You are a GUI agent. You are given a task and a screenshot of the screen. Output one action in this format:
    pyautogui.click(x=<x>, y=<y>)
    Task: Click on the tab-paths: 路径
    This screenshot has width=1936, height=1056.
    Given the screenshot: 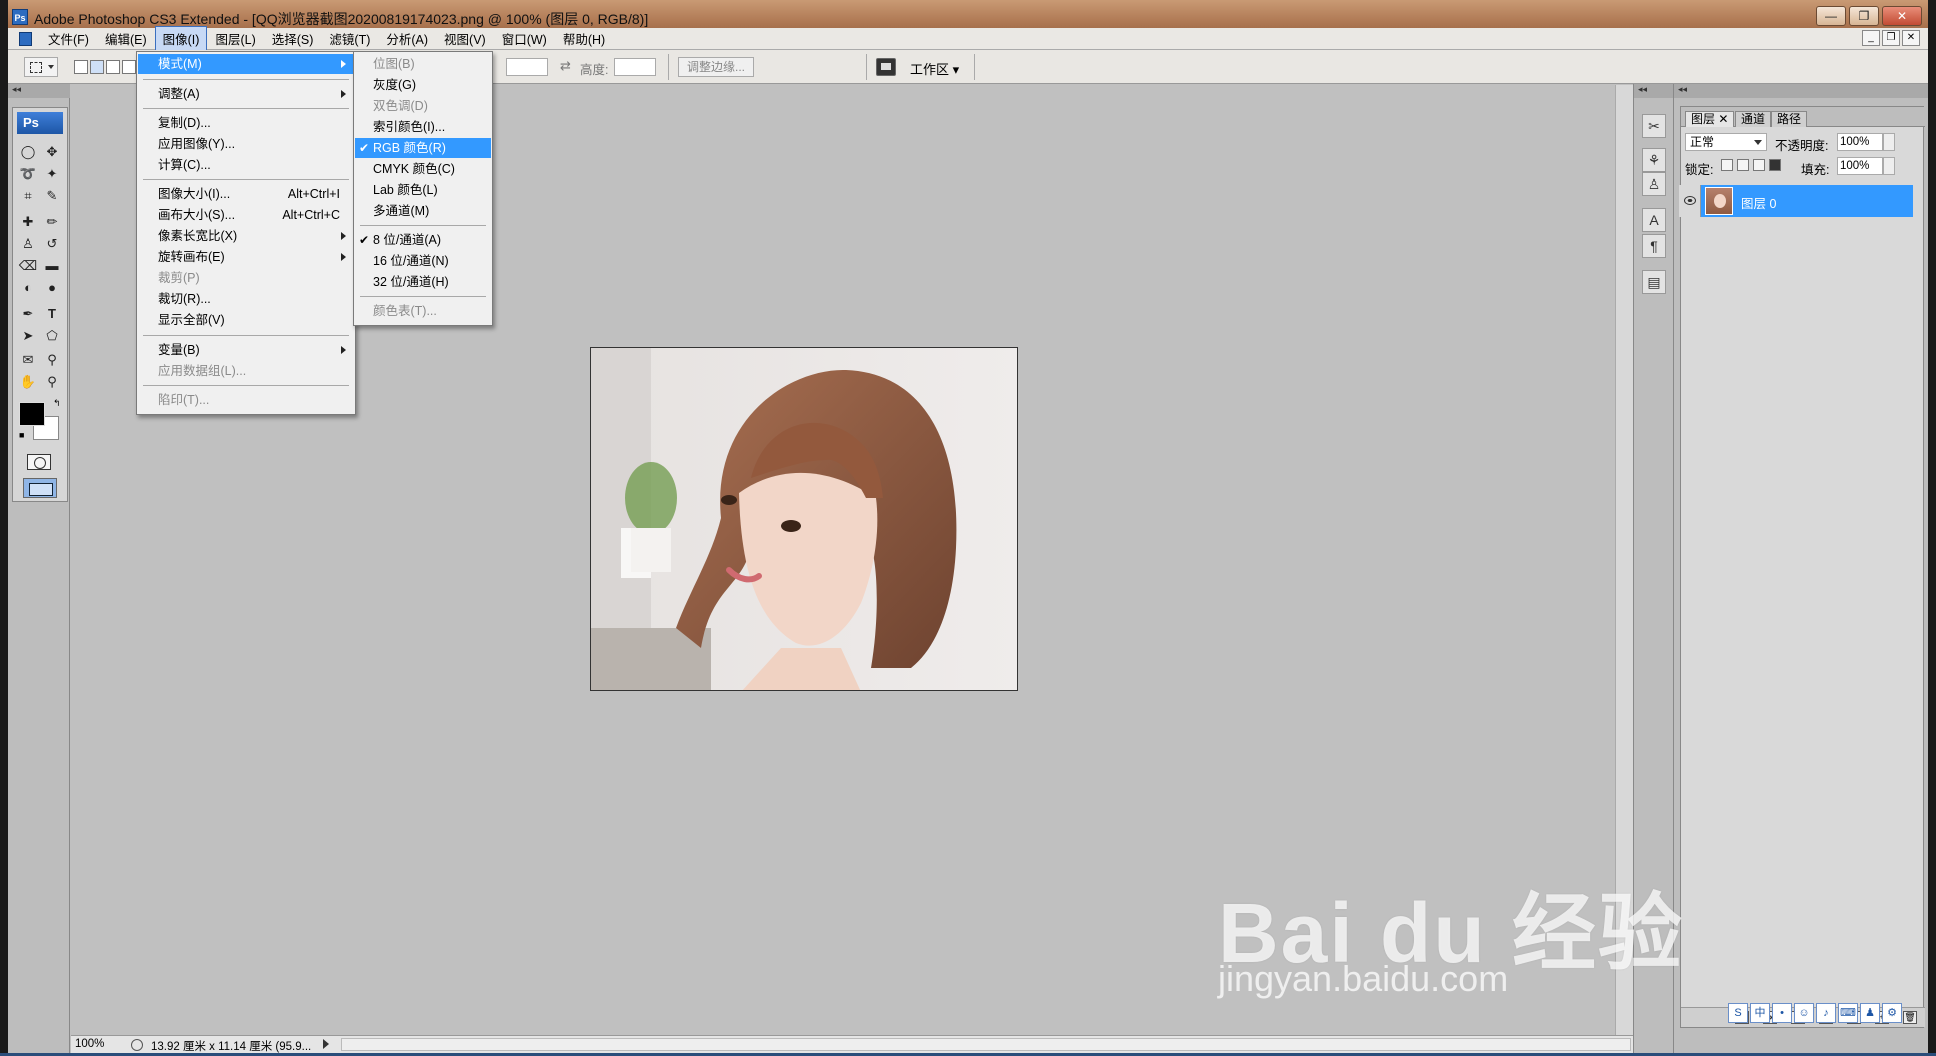 What is the action you would take?
    pyautogui.click(x=1789, y=119)
    